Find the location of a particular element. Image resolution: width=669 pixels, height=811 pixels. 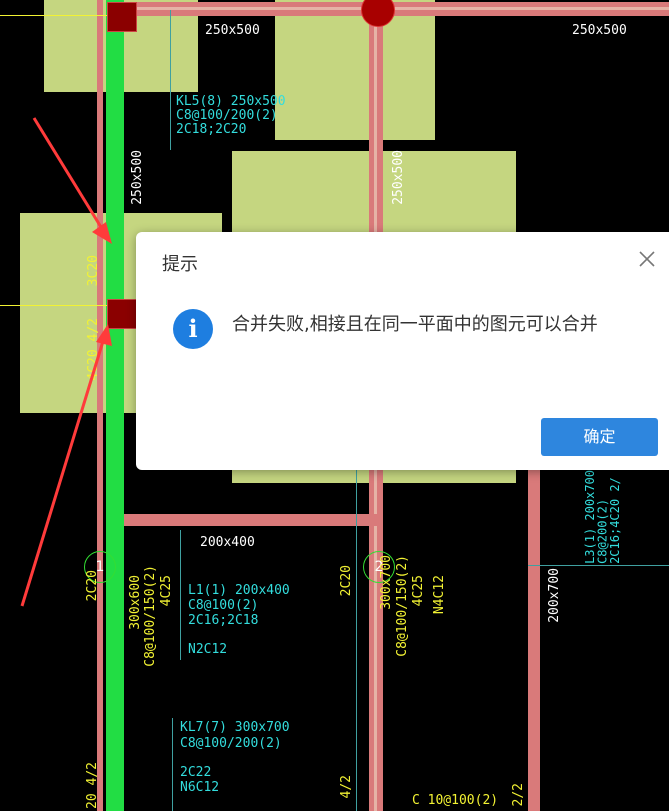

dialog-title: 提示 is located at coordinates (180, 264).